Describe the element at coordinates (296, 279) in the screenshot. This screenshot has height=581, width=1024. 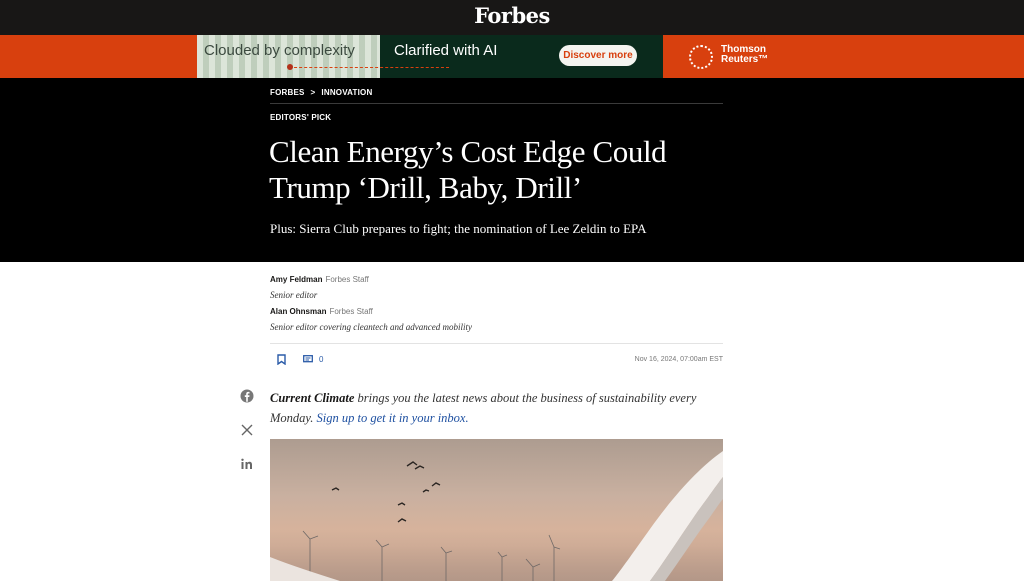
I see `author-name: Amy Feldman` at that location.